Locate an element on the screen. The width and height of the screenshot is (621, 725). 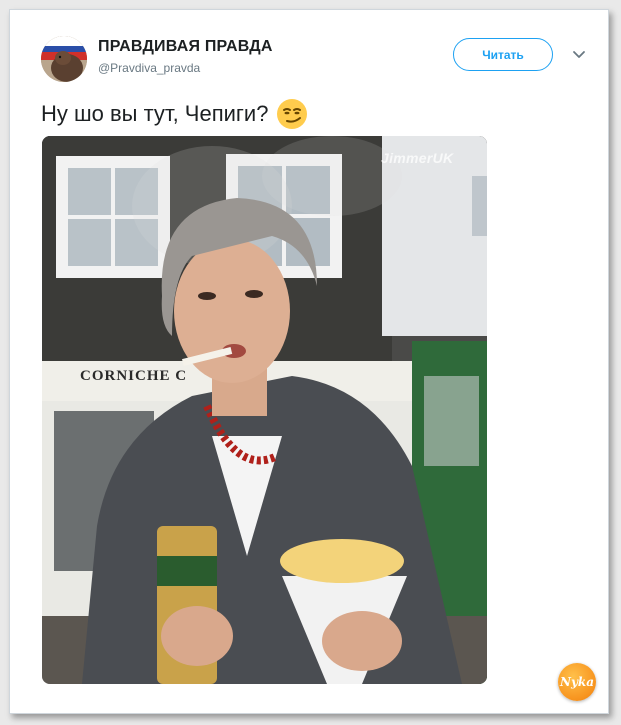
smirking-face-emoji-icon is located at coordinates (292, 114).